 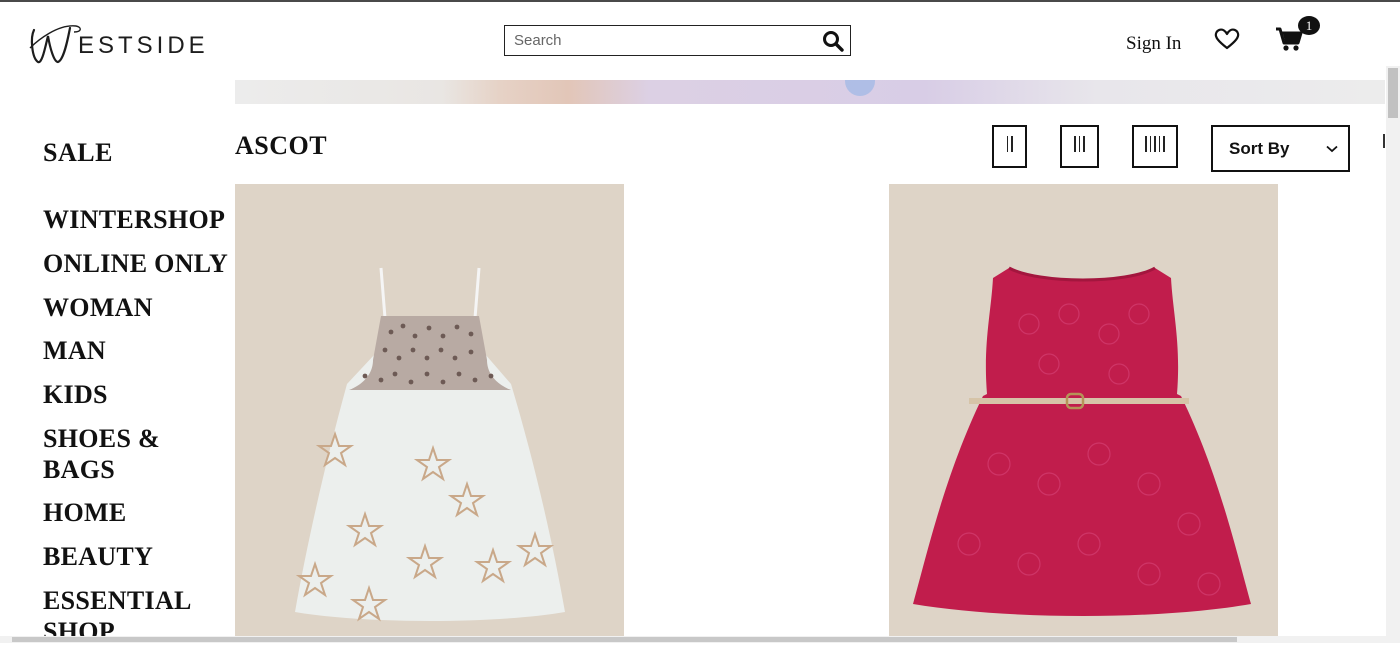 What do you see at coordinates (1332, 148) in the screenshot?
I see `chevron-down-icon` at bounding box center [1332, 148].